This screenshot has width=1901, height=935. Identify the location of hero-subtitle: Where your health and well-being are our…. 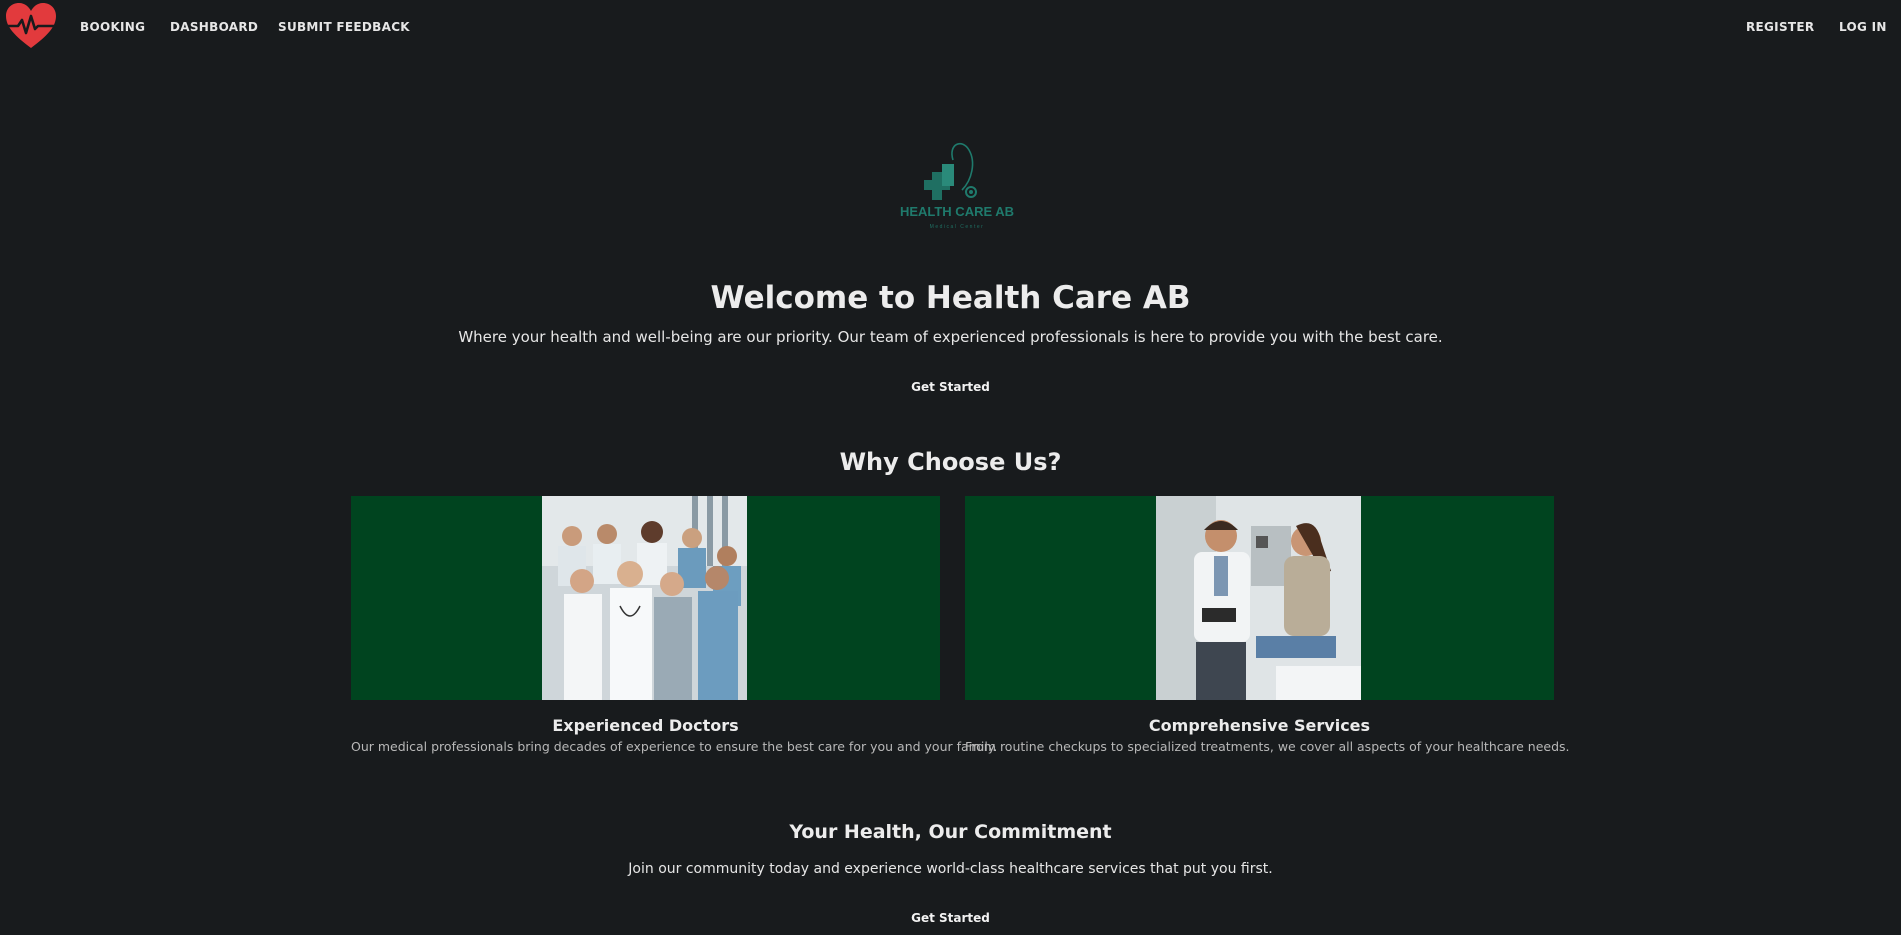
(950, 337).